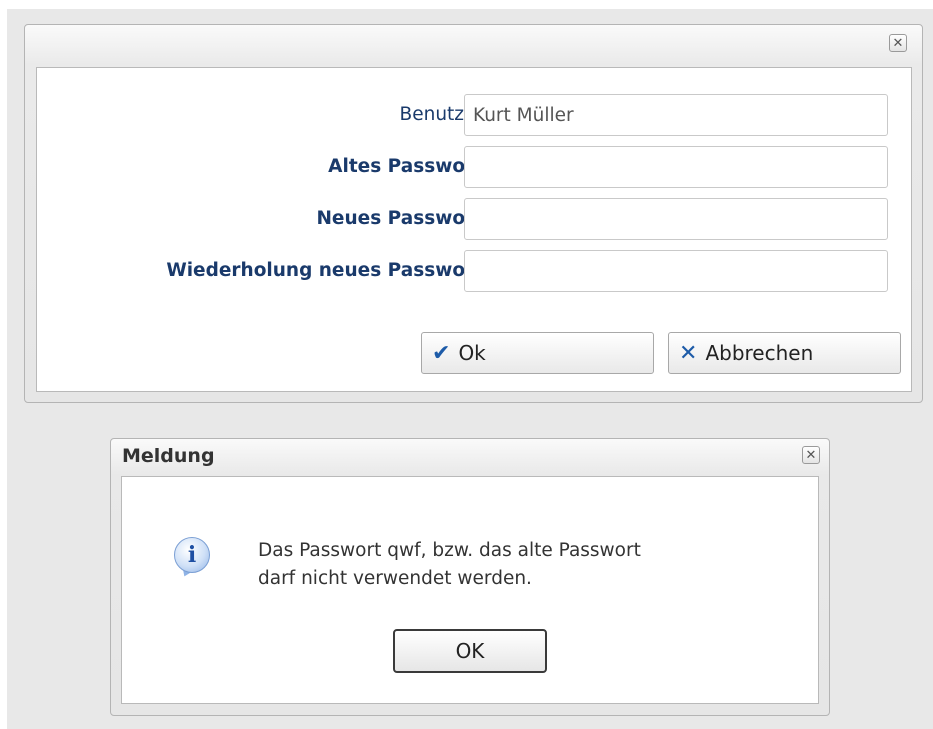  What do you see at coordinates (676, 115) in the screenshot?
I see `user-field` at bounding box center [676, 115].